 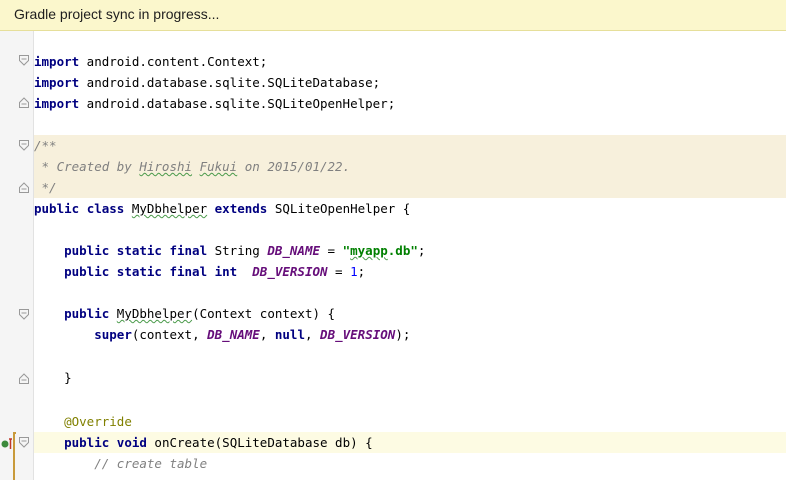 I want to click on code-line: import android.content.Context;, so click(x=151, y=61).